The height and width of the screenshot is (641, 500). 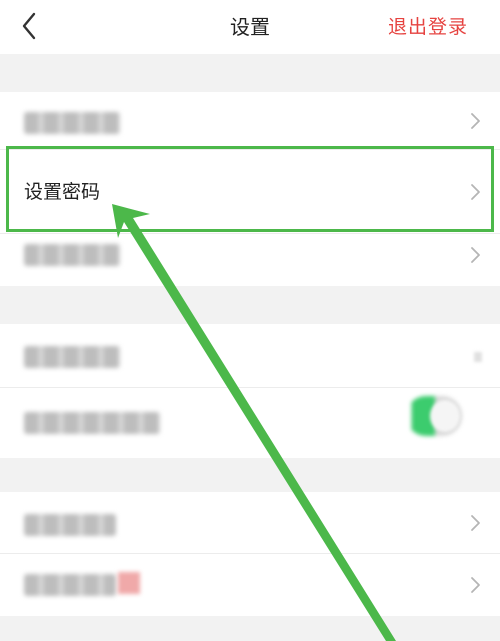 I want to click on logout-button: 退出登录, so click(x=428, y=27).